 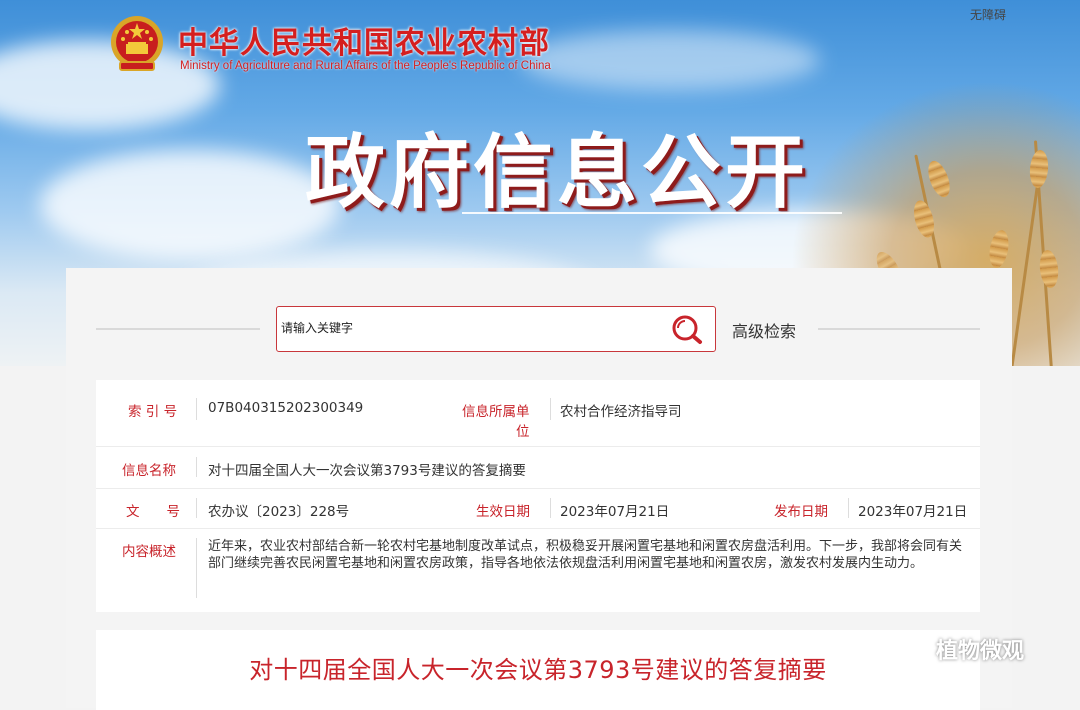 I want to click on wechat-watermark: 植物微观, so click(x=957, y=649).